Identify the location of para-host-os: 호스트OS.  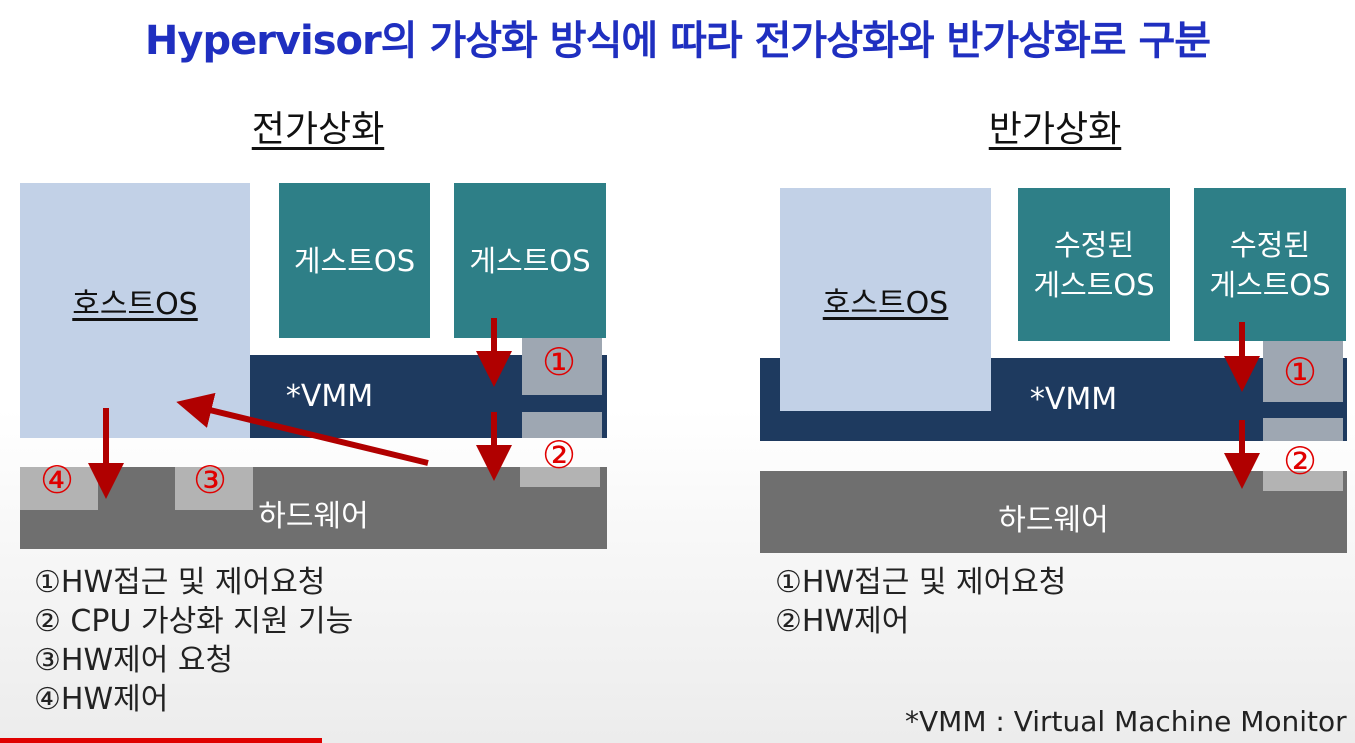
(885, 299).